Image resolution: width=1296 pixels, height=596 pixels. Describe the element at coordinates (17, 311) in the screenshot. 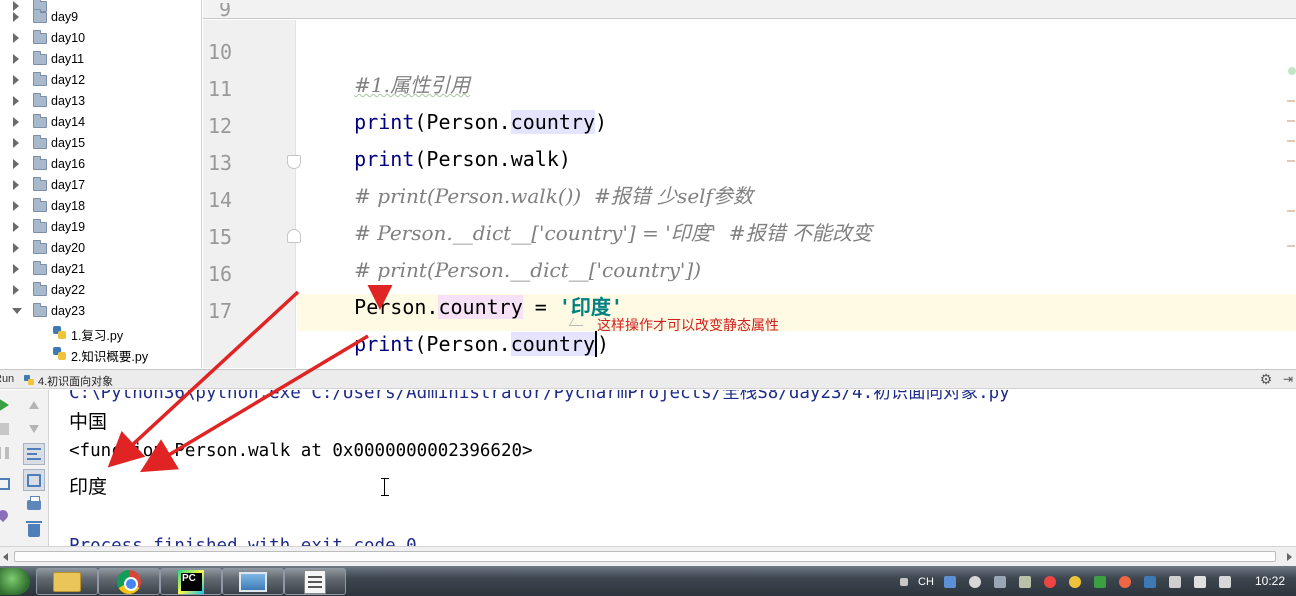

I see `collapse-arrow-icon` at that location.